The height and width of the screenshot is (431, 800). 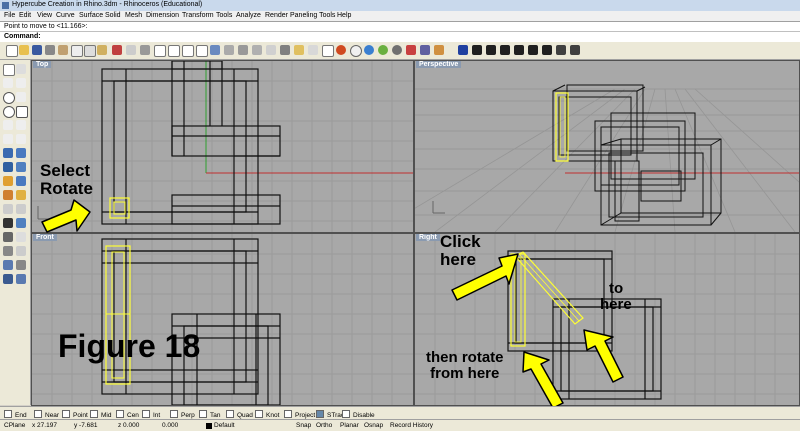 What do you see at coordinates (94, 414) in the screenshot?
I see `osnap-mid-checkbox` at bounding box center [94, 414].